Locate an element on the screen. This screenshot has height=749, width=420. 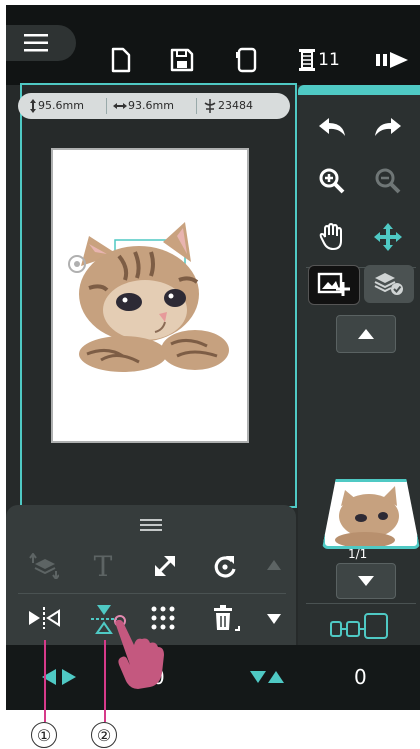
hoop-frame-icon is located at coordinates (246, 60).